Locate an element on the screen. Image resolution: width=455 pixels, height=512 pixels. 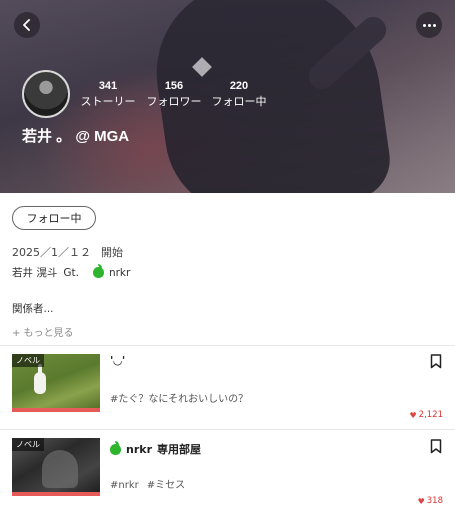
show-more-link: + もっと見る is located at coordinates (43, 331).